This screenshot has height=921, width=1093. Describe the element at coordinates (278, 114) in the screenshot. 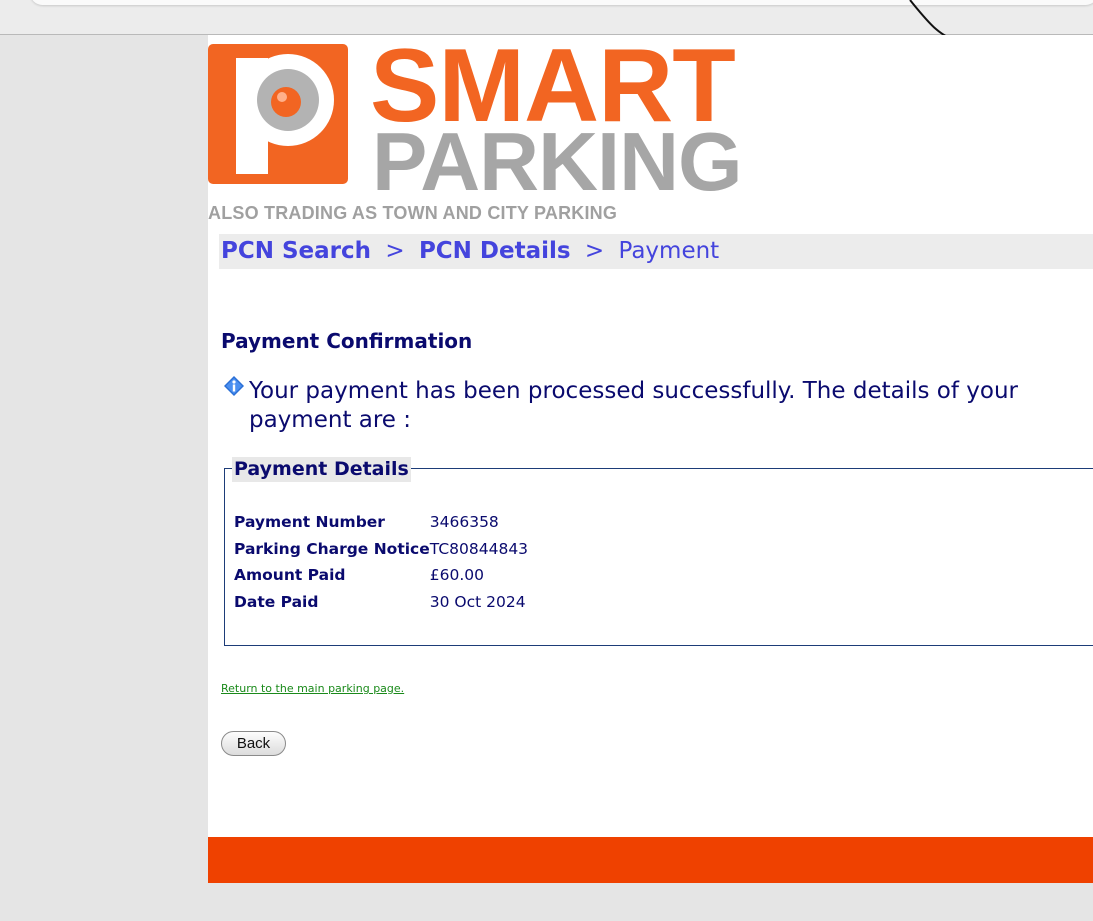

I see `logo-p-icon` at that location.